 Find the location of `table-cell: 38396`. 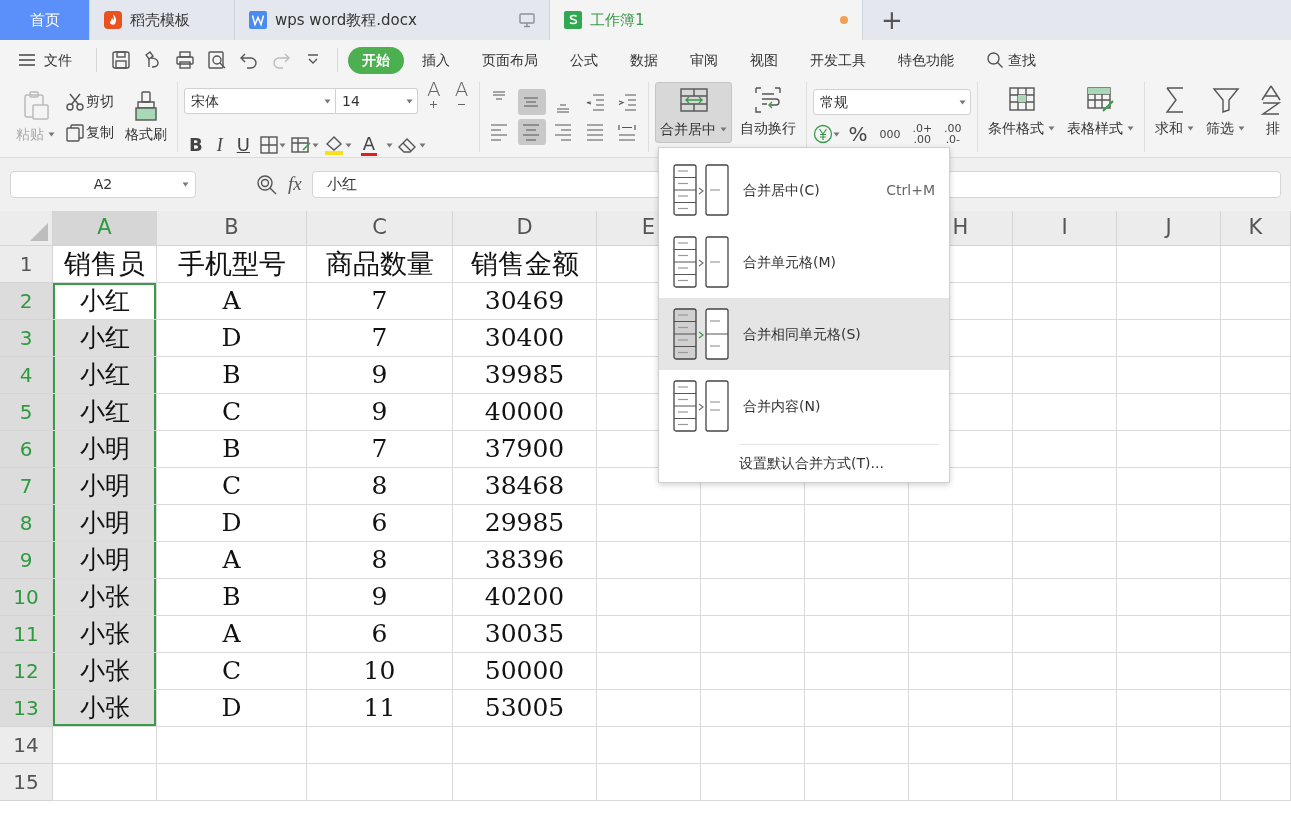

table-cell: 38396 is located at coordinates (525, 560).